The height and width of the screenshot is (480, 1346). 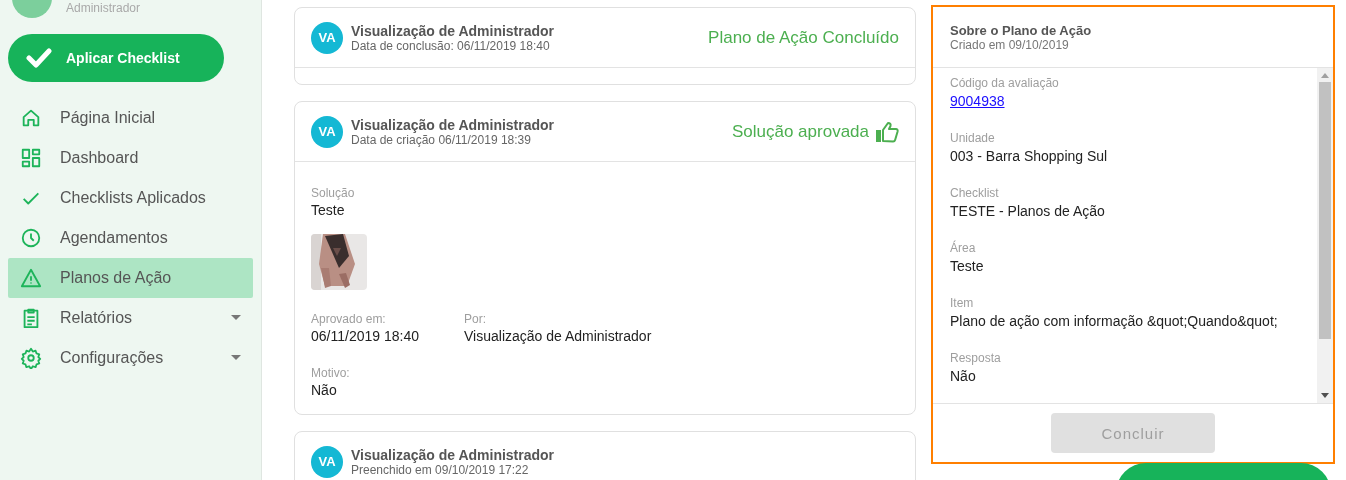 I want to click on field-label: Solução, so click(x=333, y=193).